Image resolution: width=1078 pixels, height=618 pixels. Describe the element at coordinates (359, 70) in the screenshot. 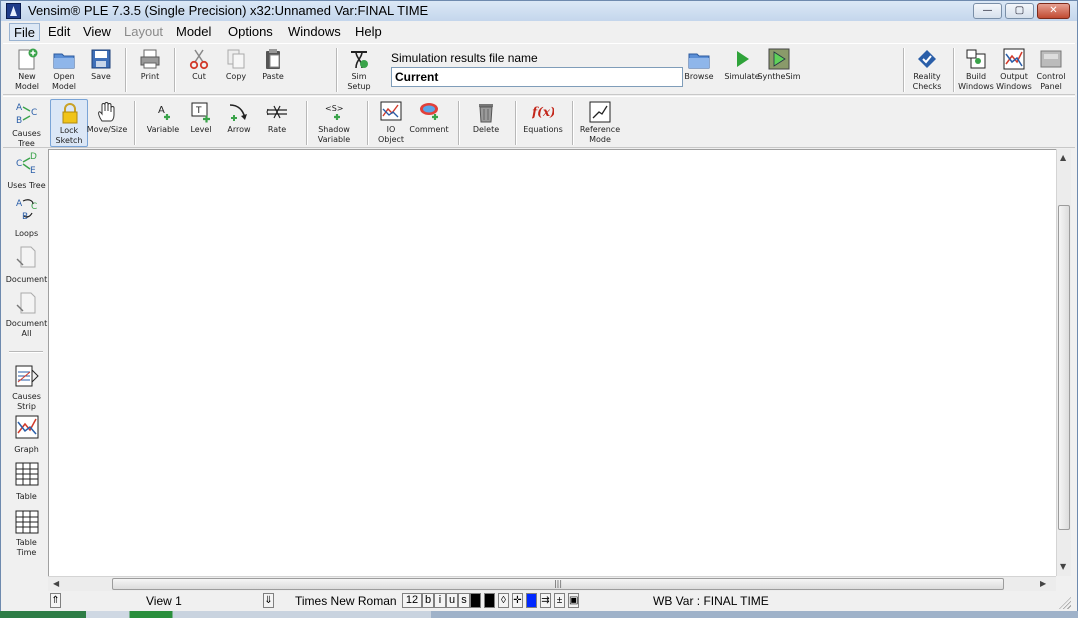

I see `sim-setup-button: Sim Setup` at that location.